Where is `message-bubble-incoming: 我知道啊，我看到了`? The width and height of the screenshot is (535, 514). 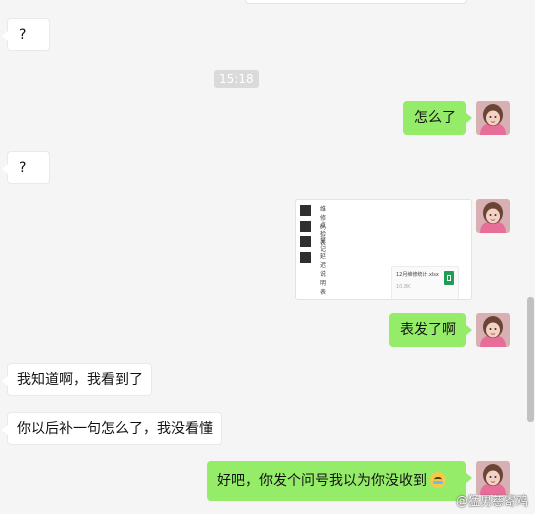 message-bubble-incoming: 我知道啊，我看到了 is located at coordinates (77, 379).